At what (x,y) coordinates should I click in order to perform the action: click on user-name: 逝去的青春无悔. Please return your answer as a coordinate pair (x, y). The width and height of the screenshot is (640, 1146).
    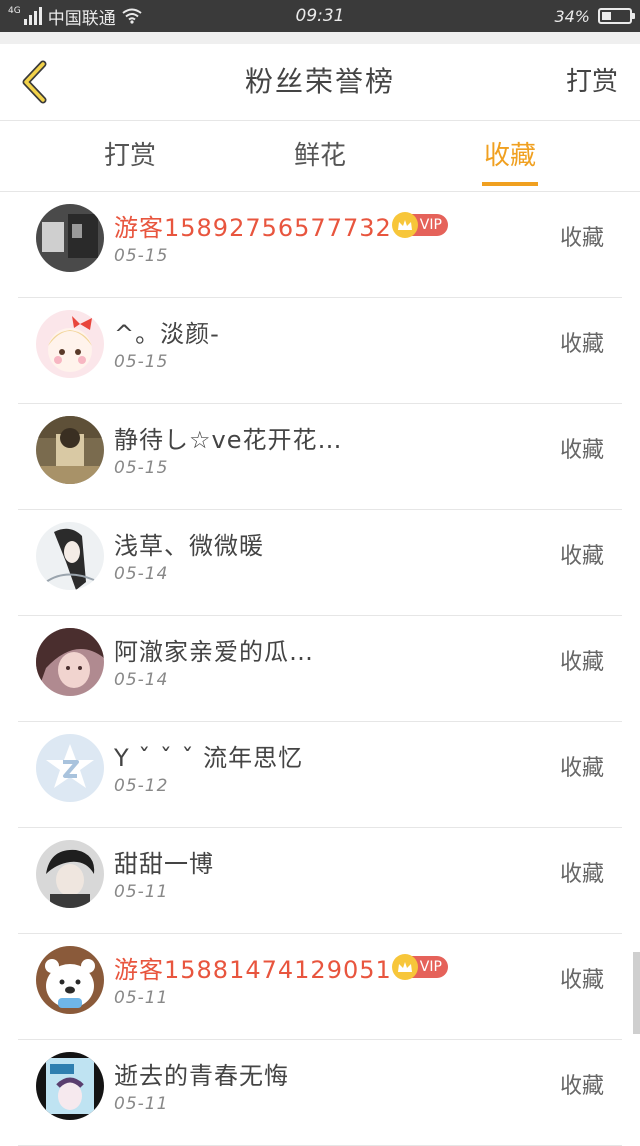
    Looking at the image, I should click on (201, 1075).